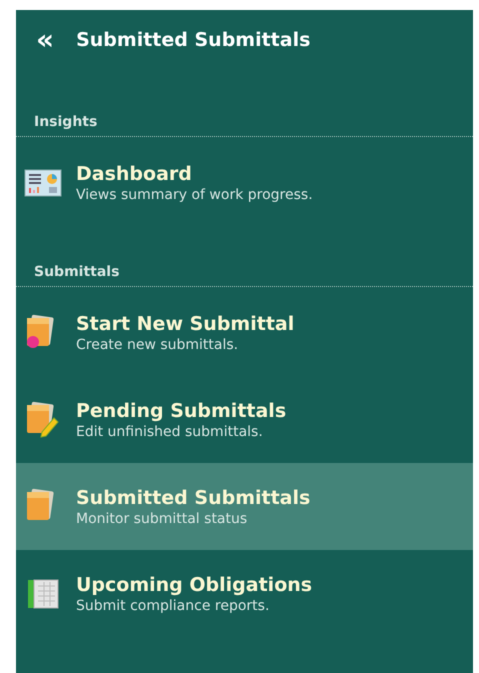 Image resolution: width=479 pixels, height=673 pixels. I want to click on collapse-button: «, so click(45, 40).